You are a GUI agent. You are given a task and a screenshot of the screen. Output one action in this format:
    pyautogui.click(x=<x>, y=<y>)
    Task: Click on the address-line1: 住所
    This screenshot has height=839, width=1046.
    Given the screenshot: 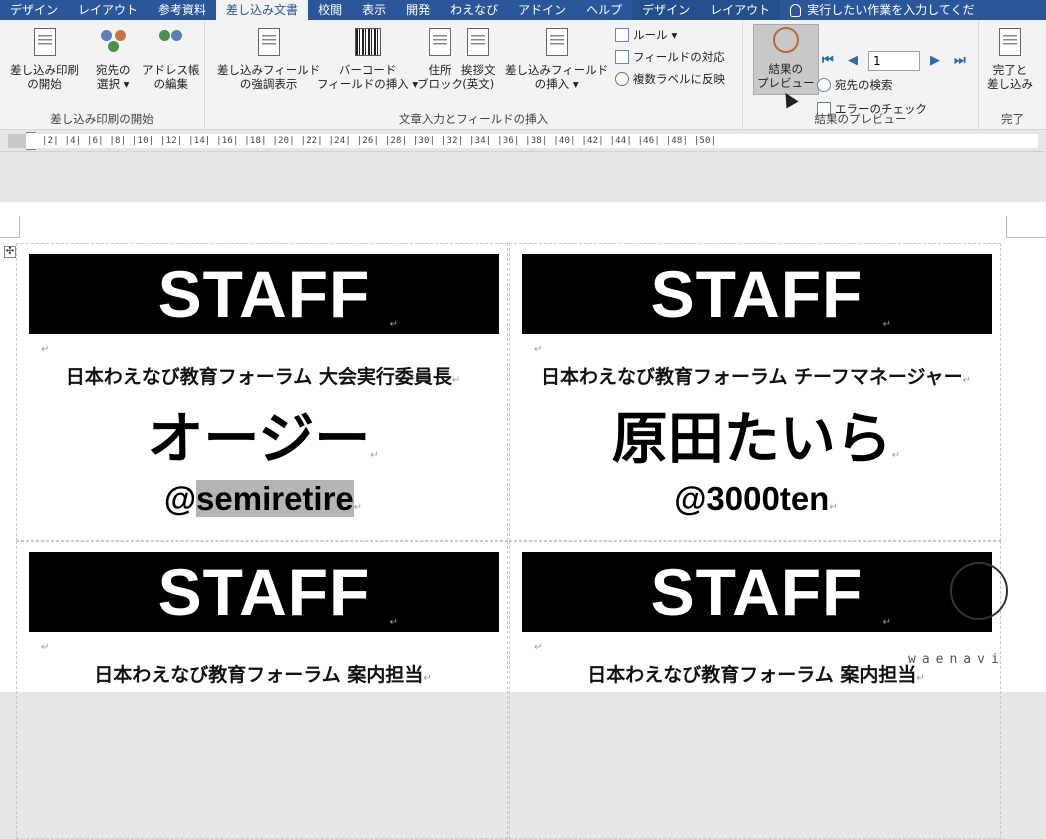 What is the action you would take?
    pyautogui.click(x=440, y=70)
    